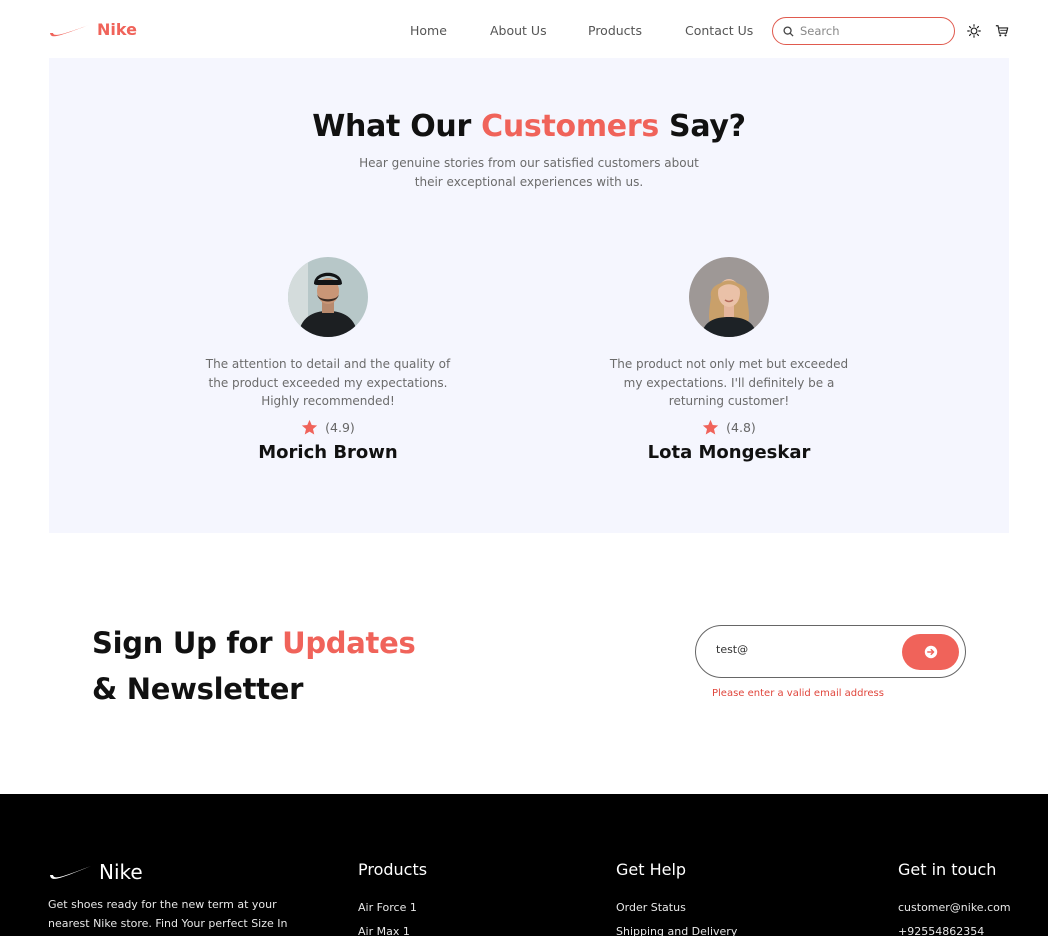  I want to click on newsletter-form, so click(830, 651).